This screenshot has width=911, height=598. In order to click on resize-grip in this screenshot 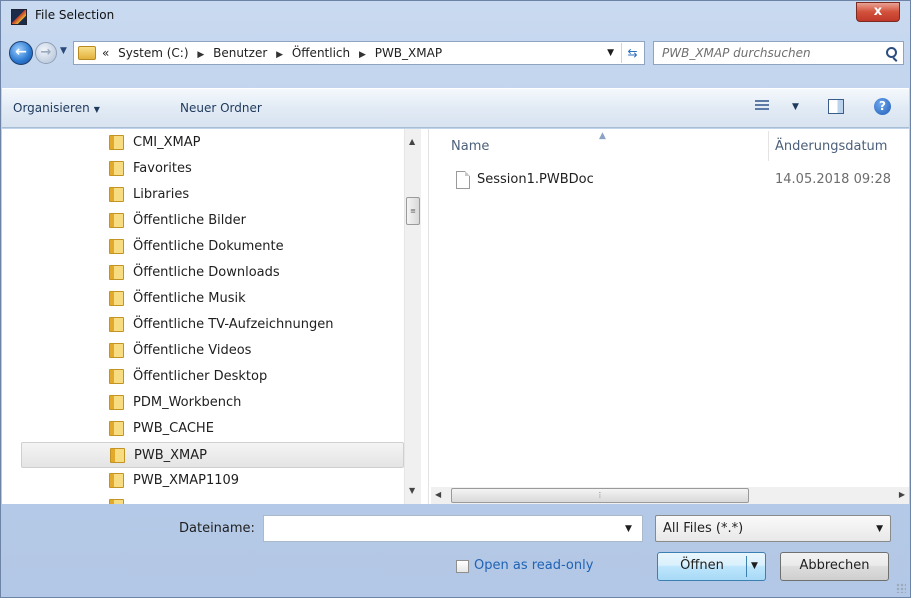, I will do `click(901, 588)`.